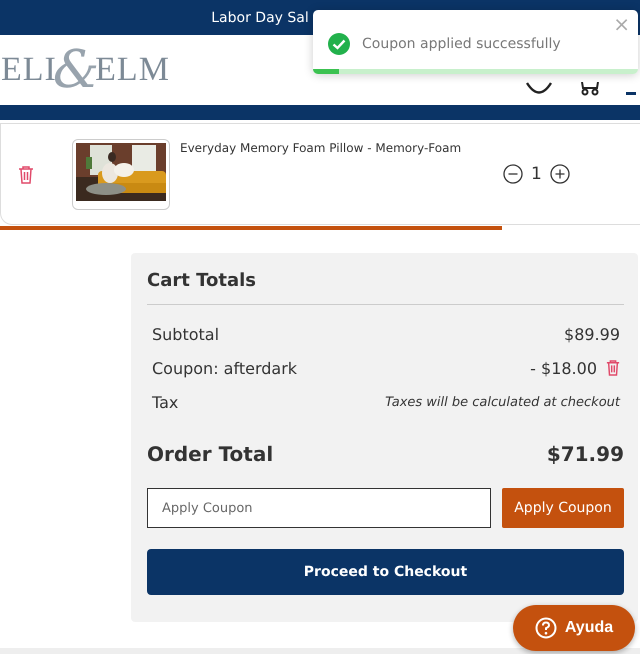  I want to click on order-total-value: $71.99, so click(585, 454).